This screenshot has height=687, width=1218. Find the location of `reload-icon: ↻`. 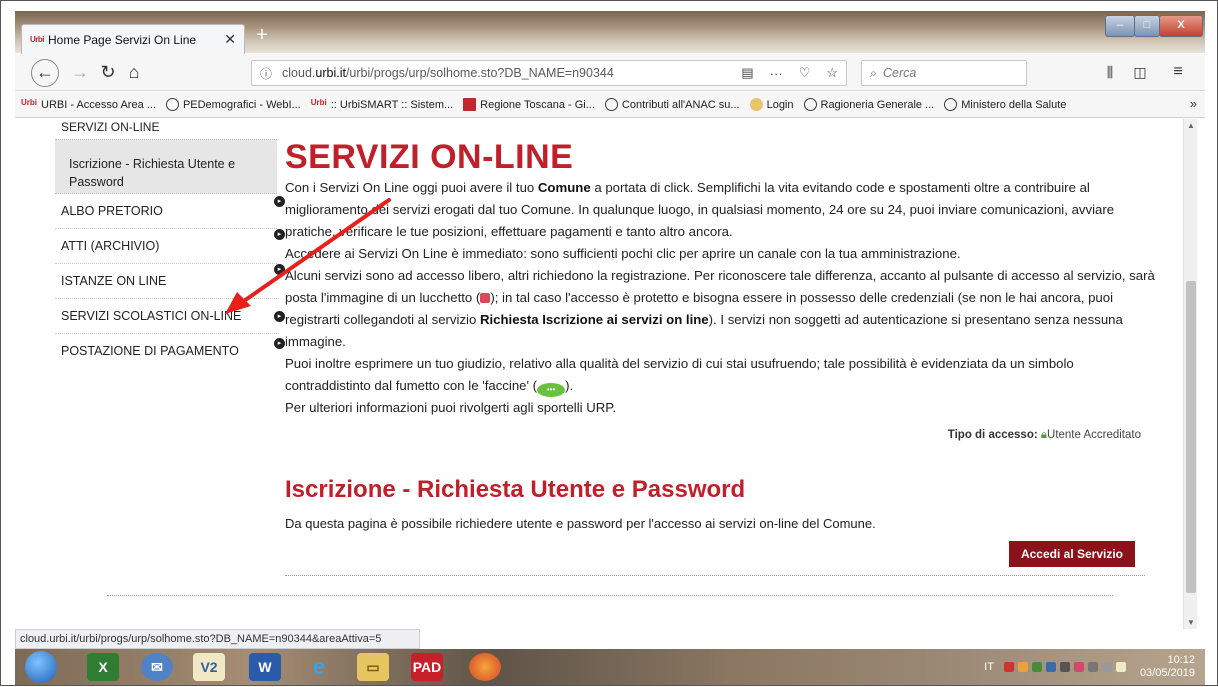

reload-icon: ↻ is located at coordinates (108, 73).